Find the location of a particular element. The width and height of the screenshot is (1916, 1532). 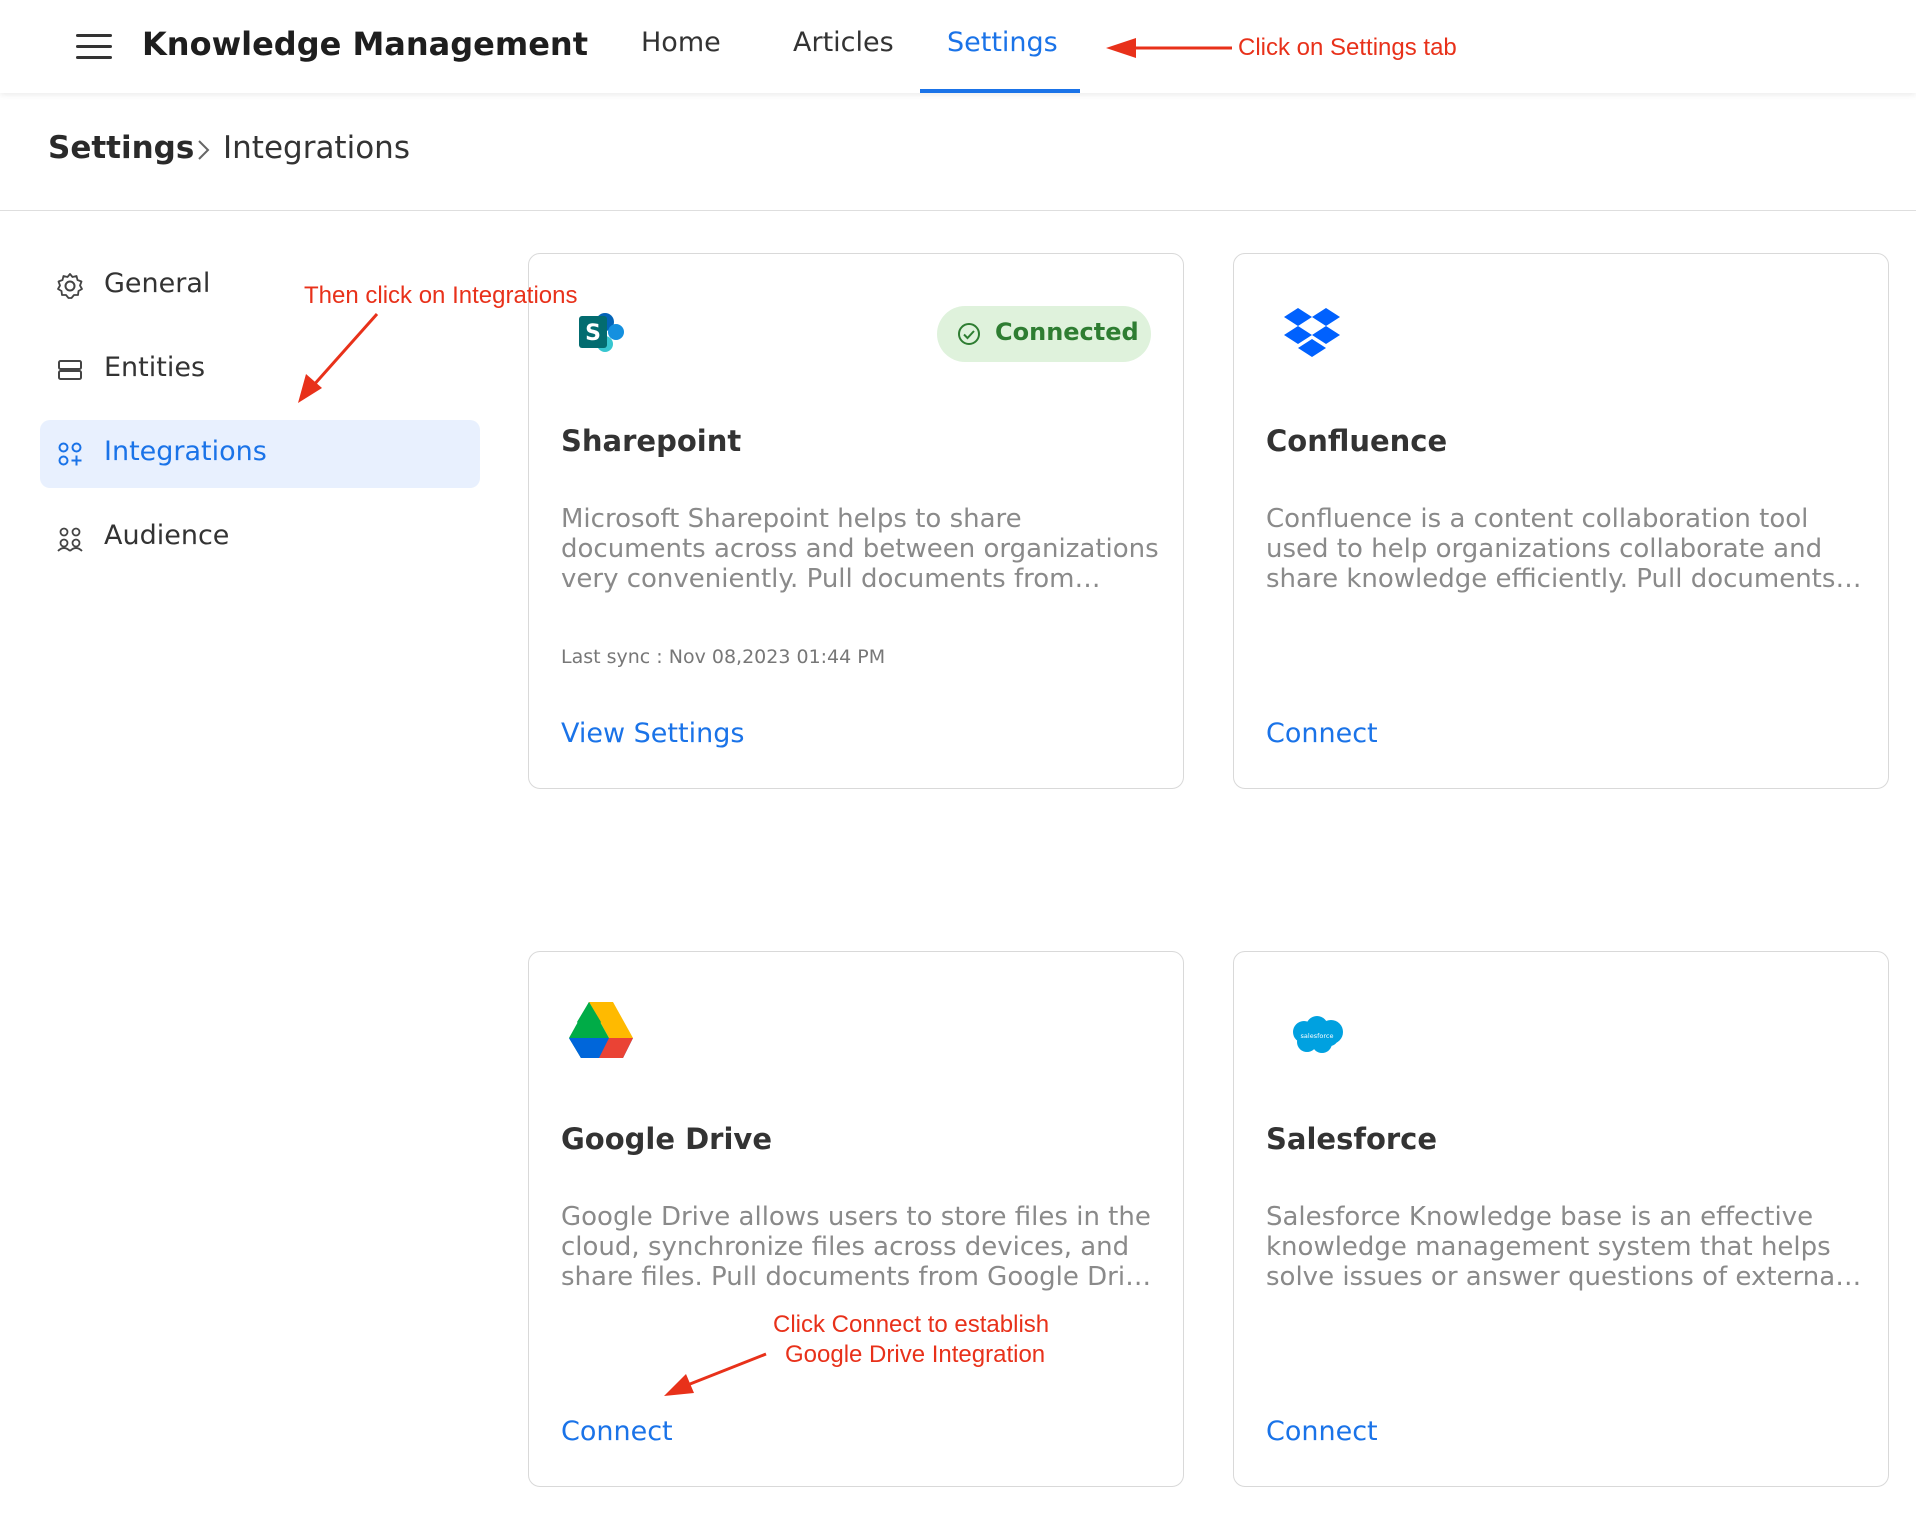

sidebar-item-label: Entities is located at coordinates (155, 367).